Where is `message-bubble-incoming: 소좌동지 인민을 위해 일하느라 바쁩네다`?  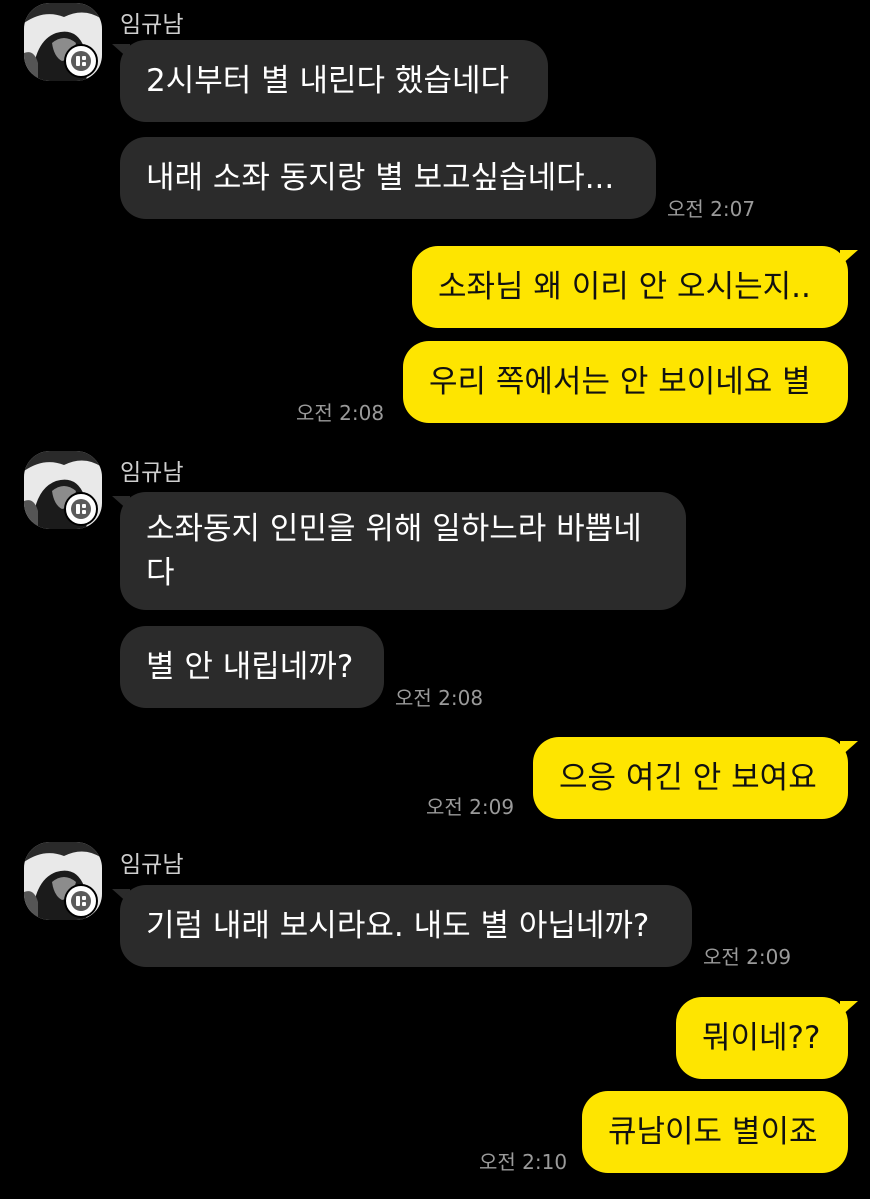 message-bubble-incoming: 소좌동지 인민을 위해 일하느라 바쁩네다 is located at coordinates (403, 551).